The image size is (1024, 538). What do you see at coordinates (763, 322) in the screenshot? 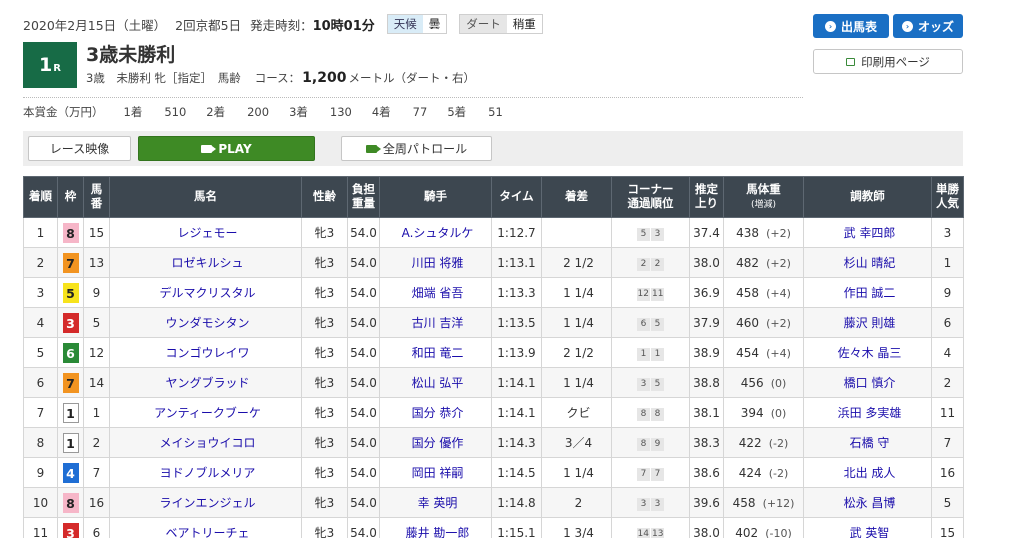
I see `body-weight-cell: 460 (+2)` at bounding box center [763, 322].